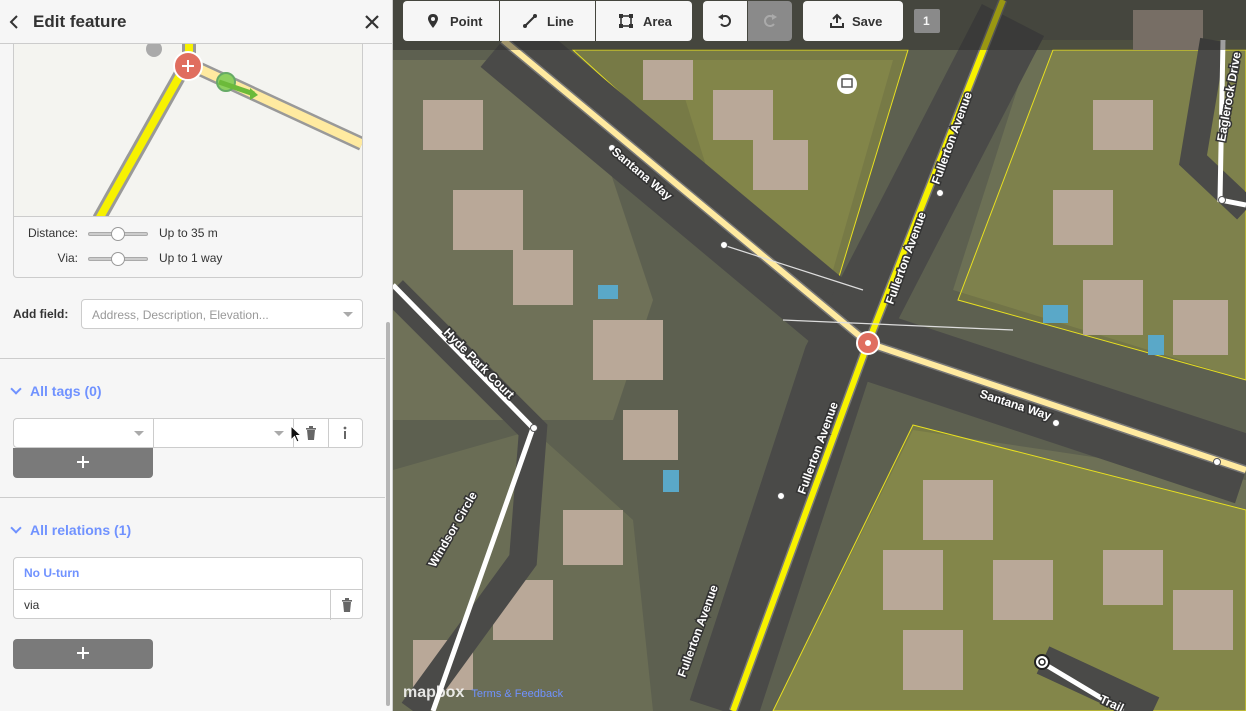  I want to click on point-label: Point, so click(466, 21).